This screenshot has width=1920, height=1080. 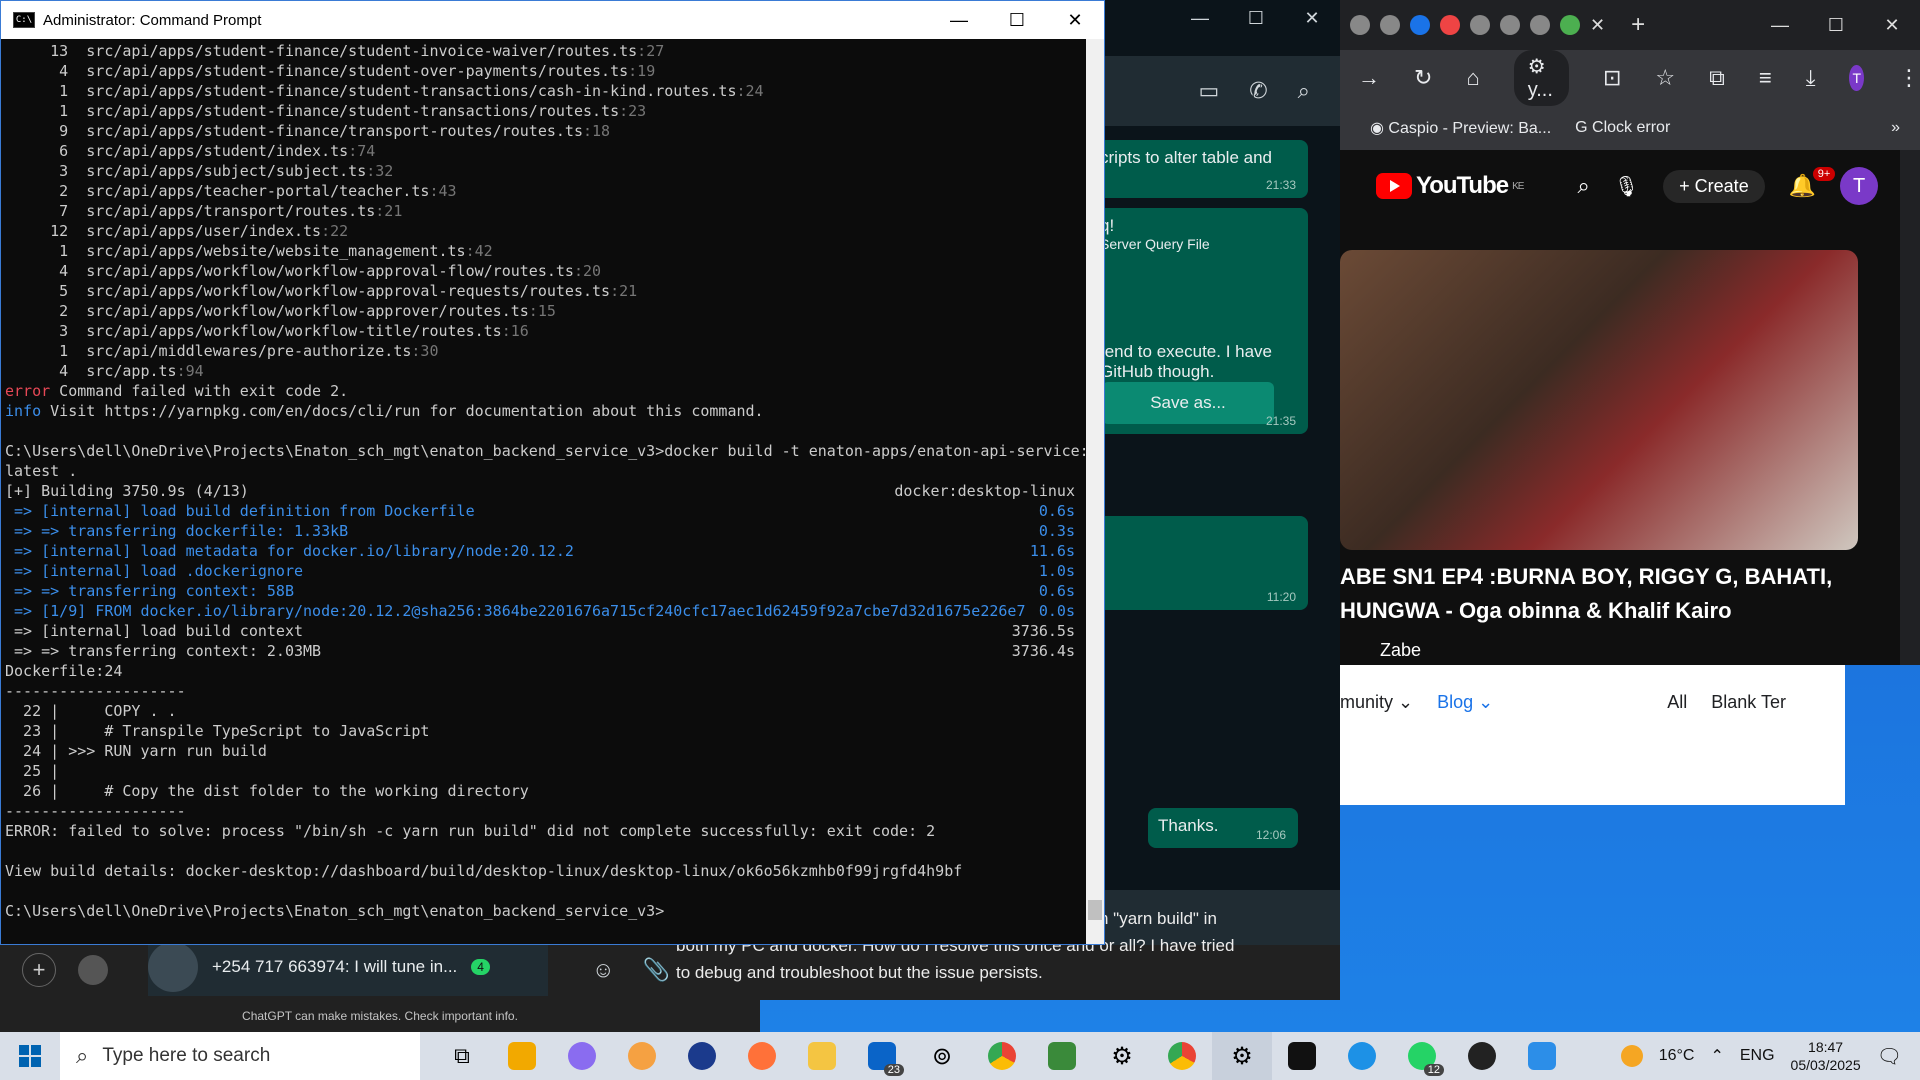 What do you see at coordinates (1856, 78) in the screenshot?
I see `profile-avatar: T` at bounding box center [1856, 78].